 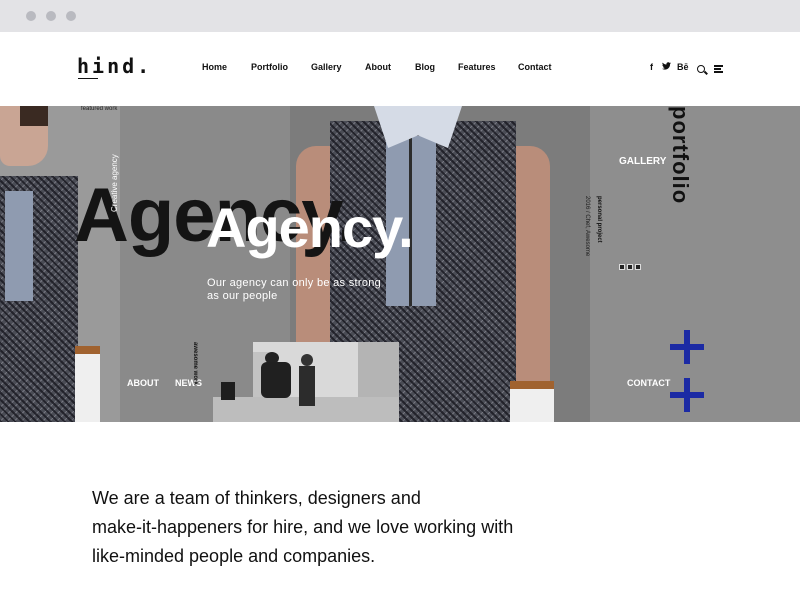 I want to click on personal-project-label: personal project, so click(x=599, y=219).